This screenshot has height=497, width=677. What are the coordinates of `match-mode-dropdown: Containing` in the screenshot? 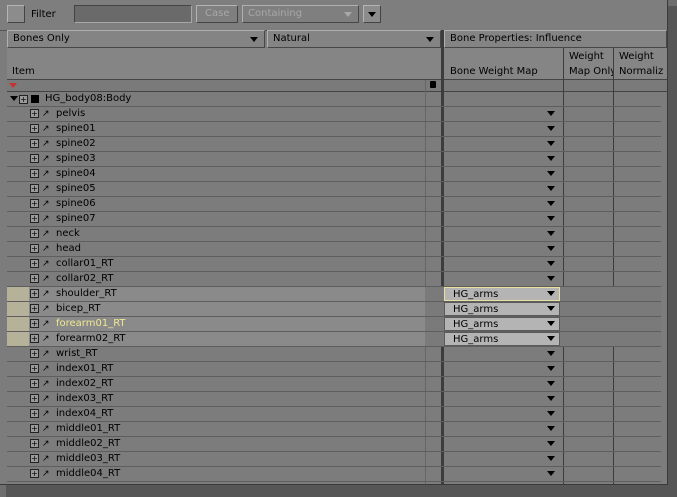 It's located at (300, 14).